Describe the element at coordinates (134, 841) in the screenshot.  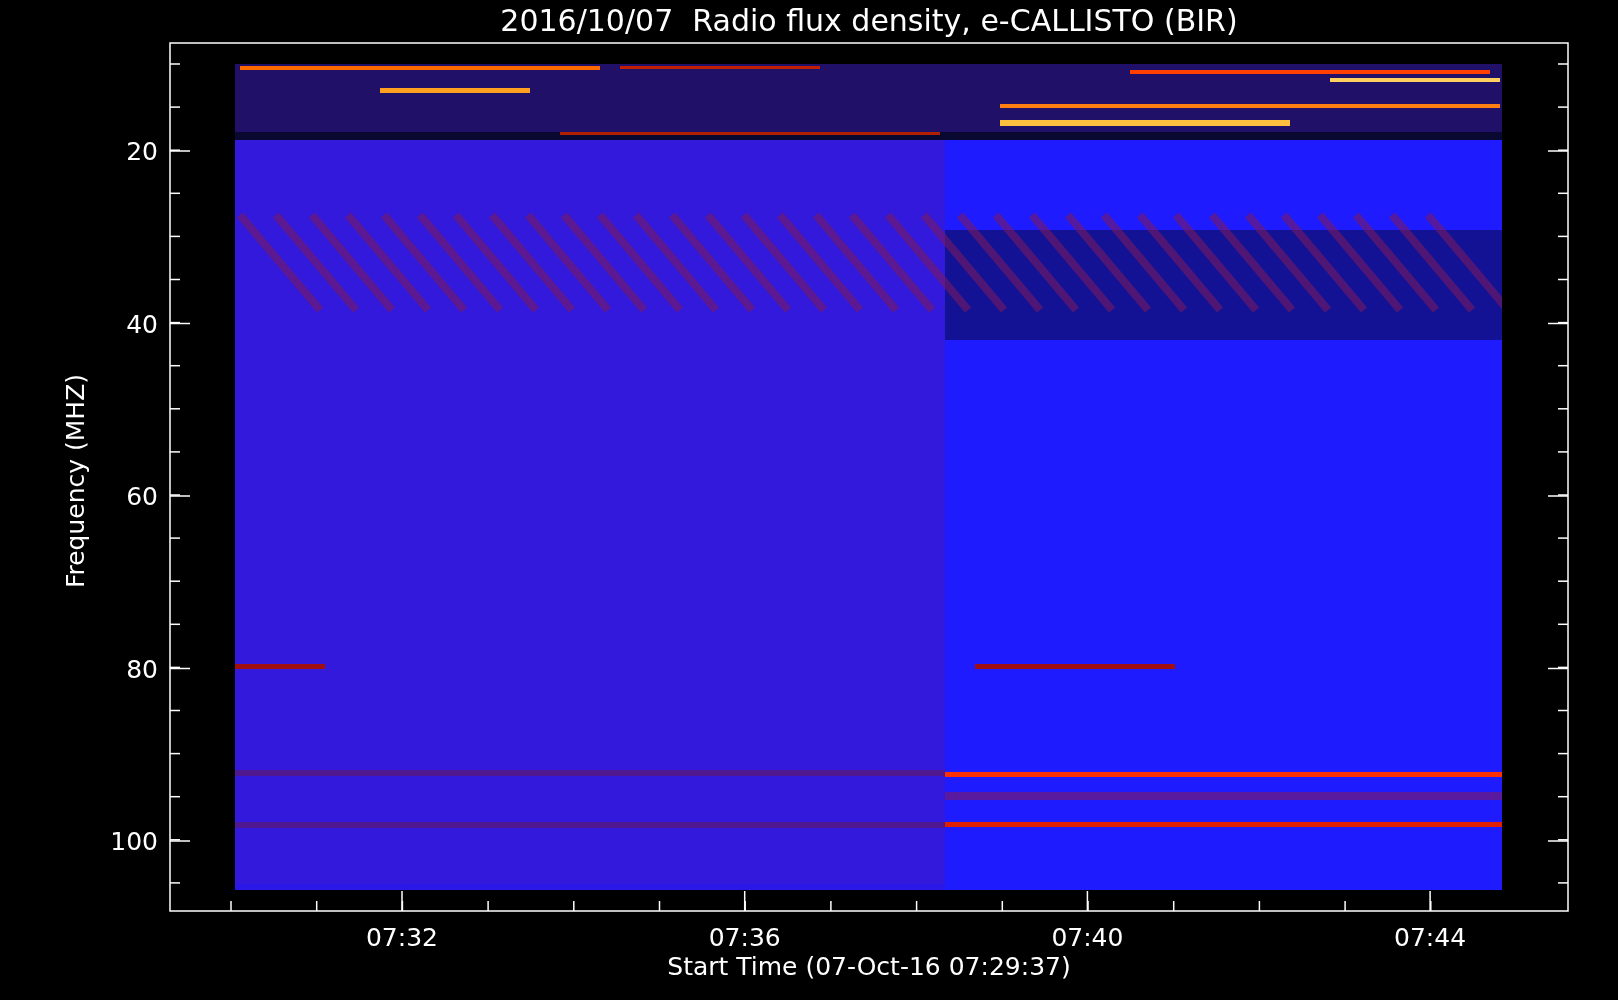
I see `tick-label: 100` at that location.